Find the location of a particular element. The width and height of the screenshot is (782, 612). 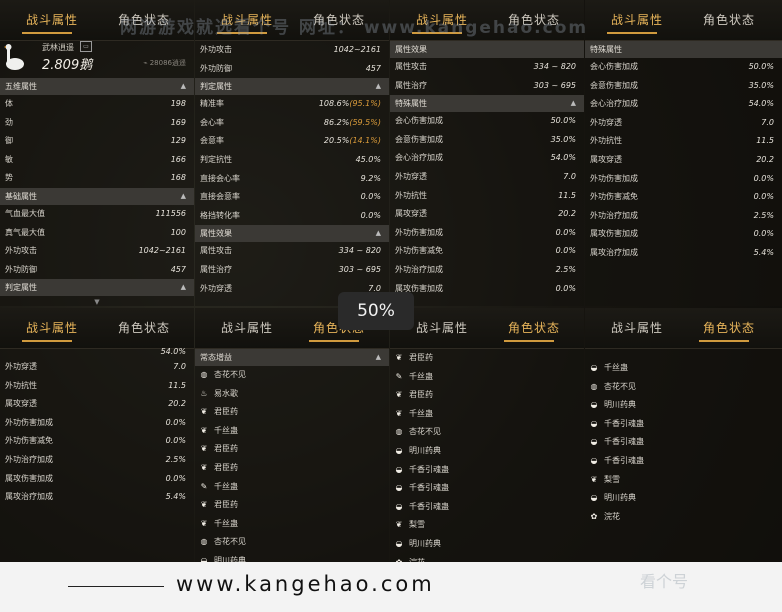

section-header-effect: 属性效果 is located at coordinates (487, 49).